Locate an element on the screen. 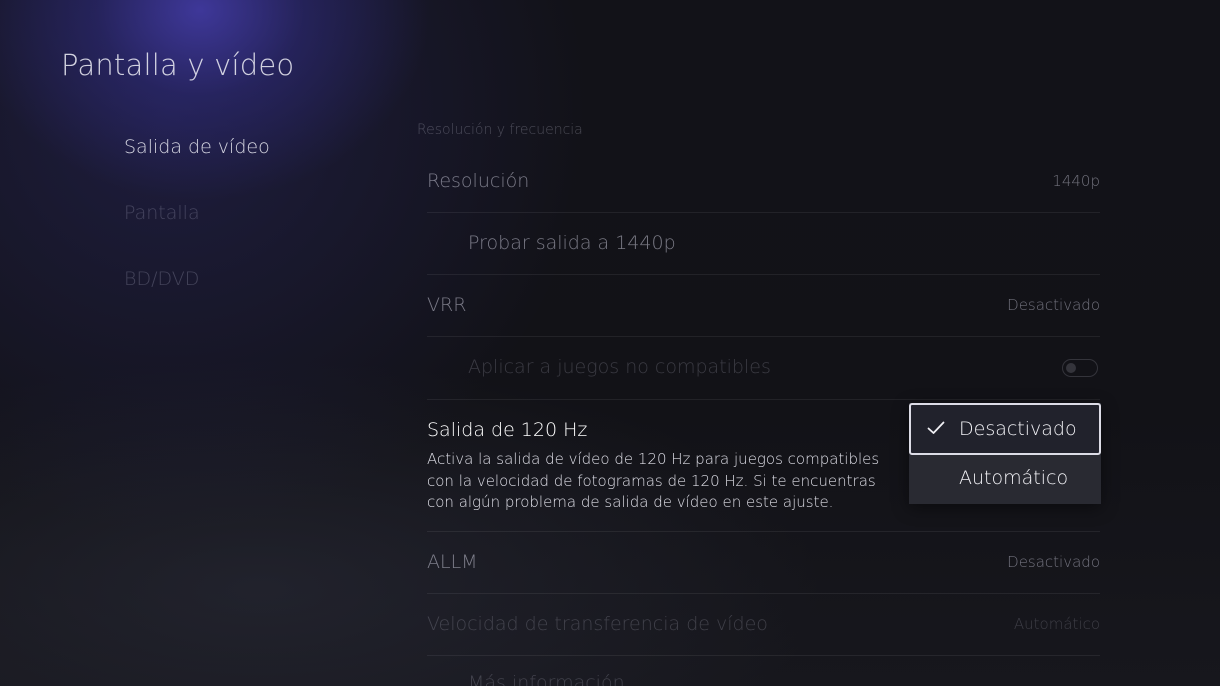  setting-apply-unsupported: Aplicar a juegos no compatibles is located at coordinates (763, 368).